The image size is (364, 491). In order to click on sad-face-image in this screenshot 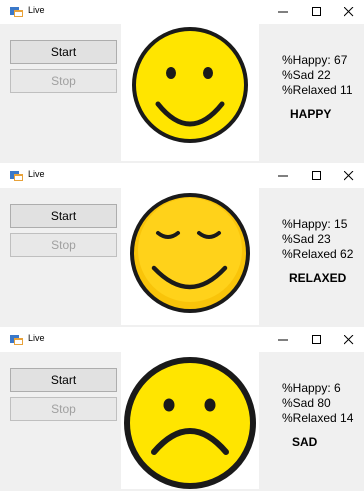, I will do `click(190, 420)`.